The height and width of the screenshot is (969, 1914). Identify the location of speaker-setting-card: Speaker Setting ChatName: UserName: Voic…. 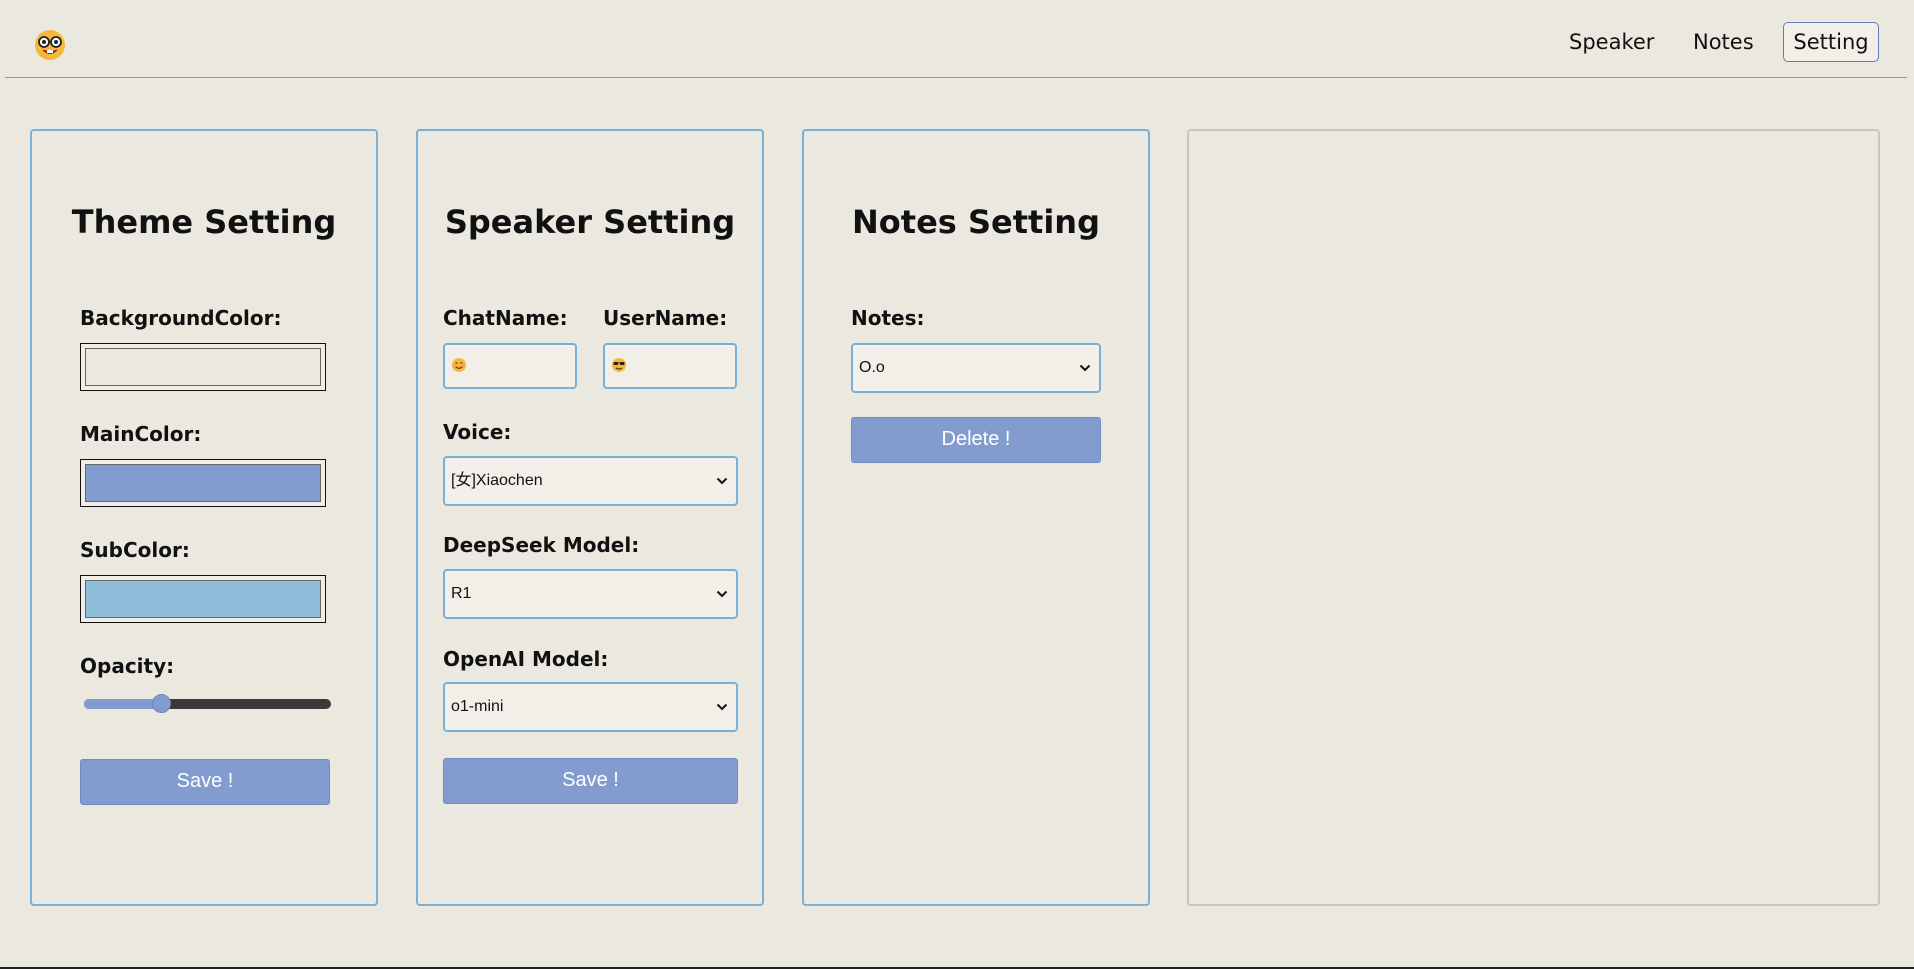
(590, 517).